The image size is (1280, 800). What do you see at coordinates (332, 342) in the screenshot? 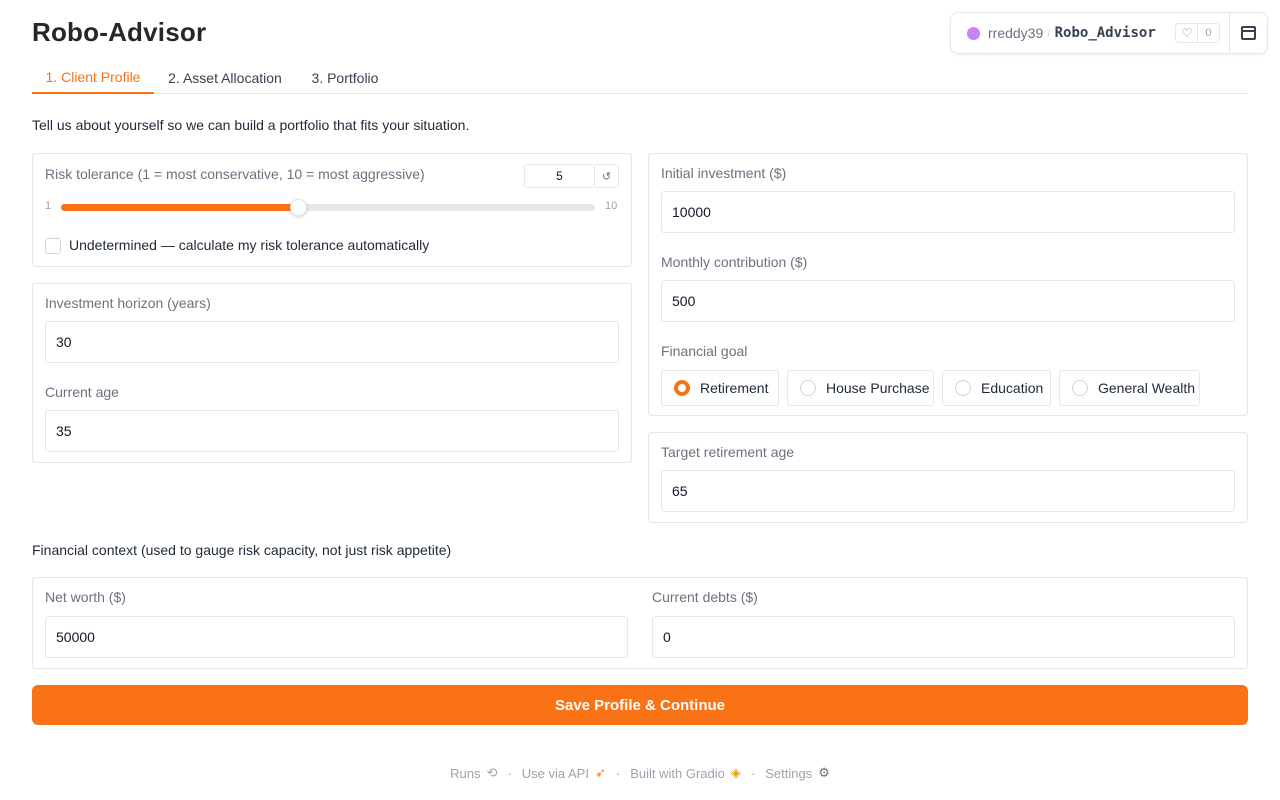
I see `investment-horizon-input: 30` at bounding box center [332, 342].